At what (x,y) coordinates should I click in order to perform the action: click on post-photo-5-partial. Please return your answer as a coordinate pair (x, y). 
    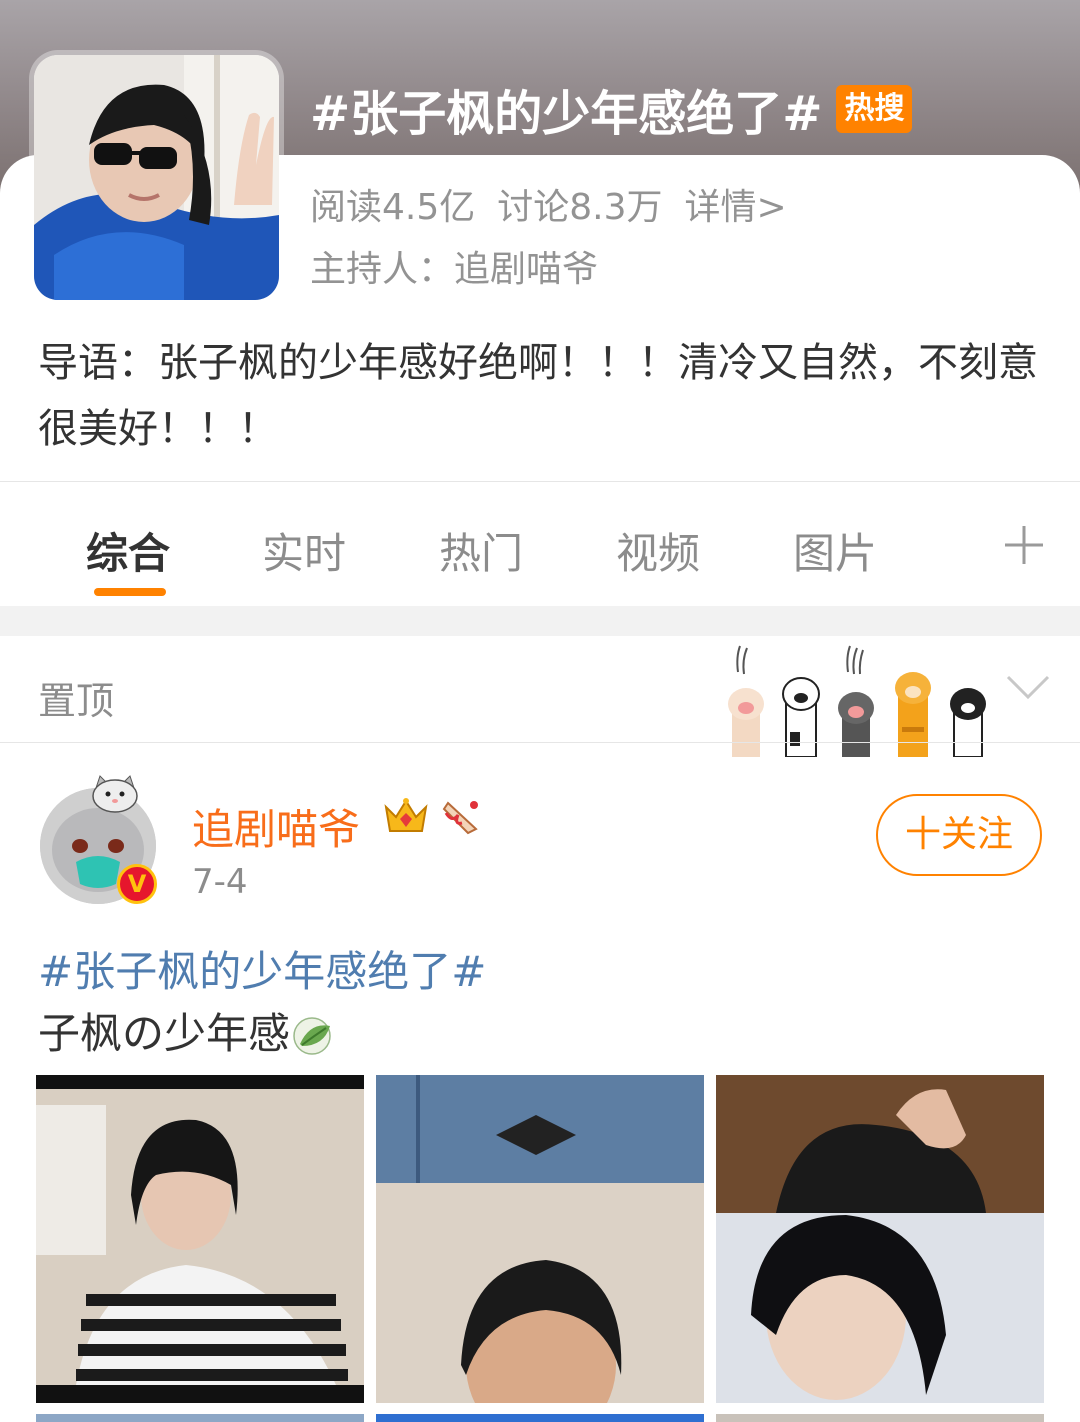
    Looking at the image, I should click on (540, 1418).